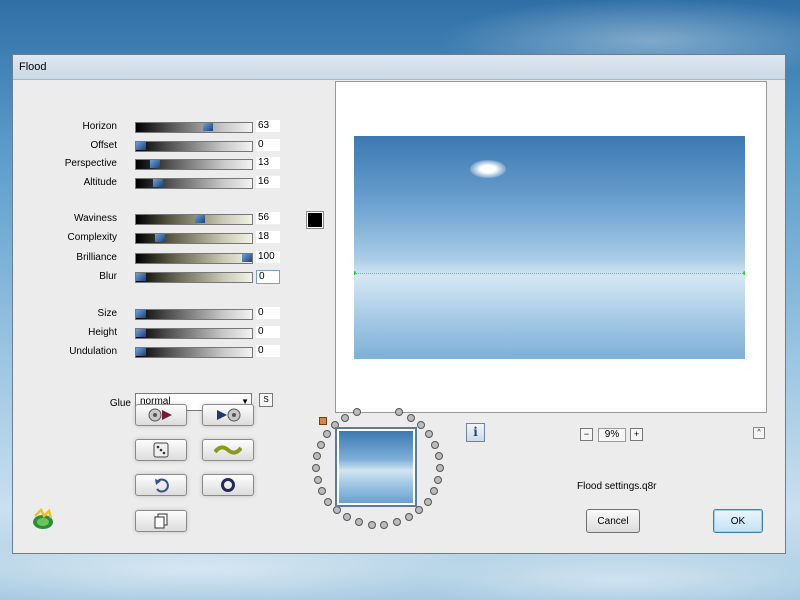 The image size is (800, 600). I want to click on ring-icon, so click(228, 485).